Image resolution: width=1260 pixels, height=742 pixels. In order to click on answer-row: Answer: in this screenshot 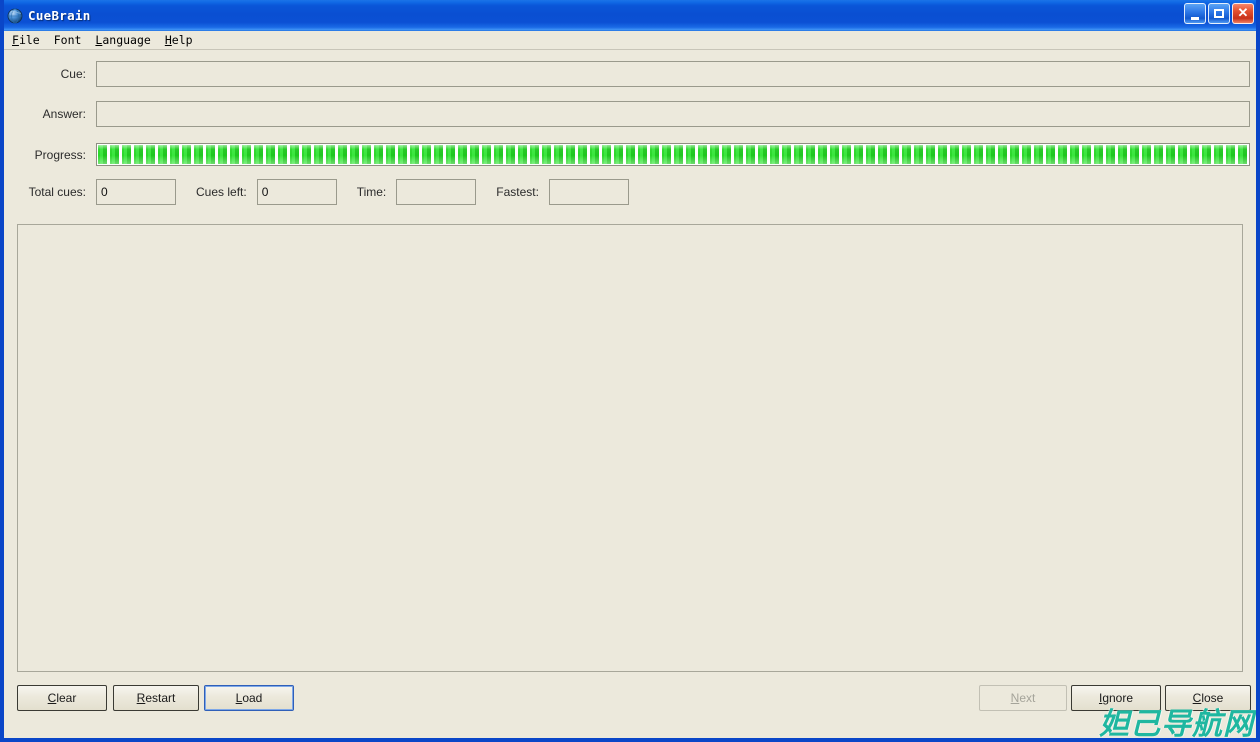, I will do `click(630, 114)`.